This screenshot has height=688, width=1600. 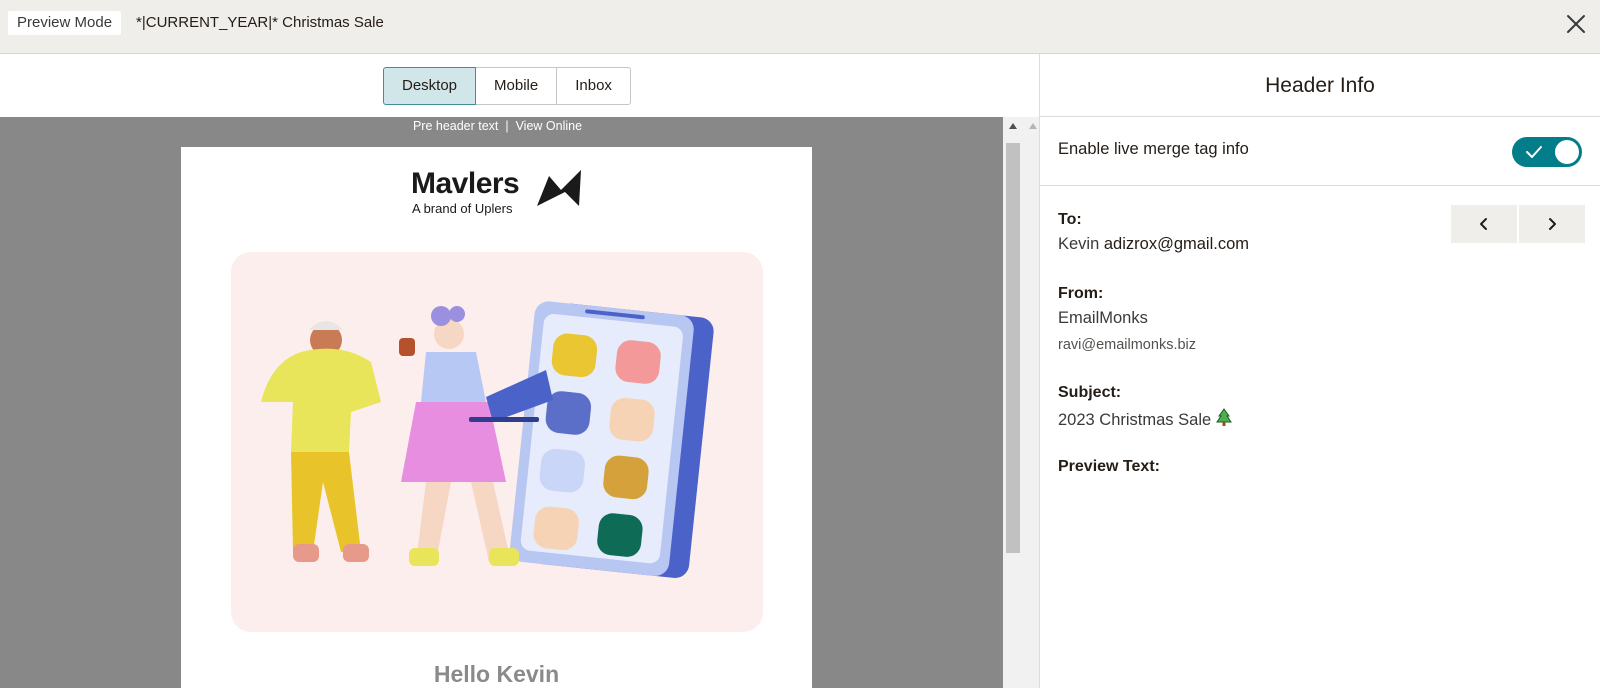 What do you see at coordinates (1135, 420) in the screenshot?
I see `subject-value: 2023 Christmas Sale` at bounding box center [1135, 420].